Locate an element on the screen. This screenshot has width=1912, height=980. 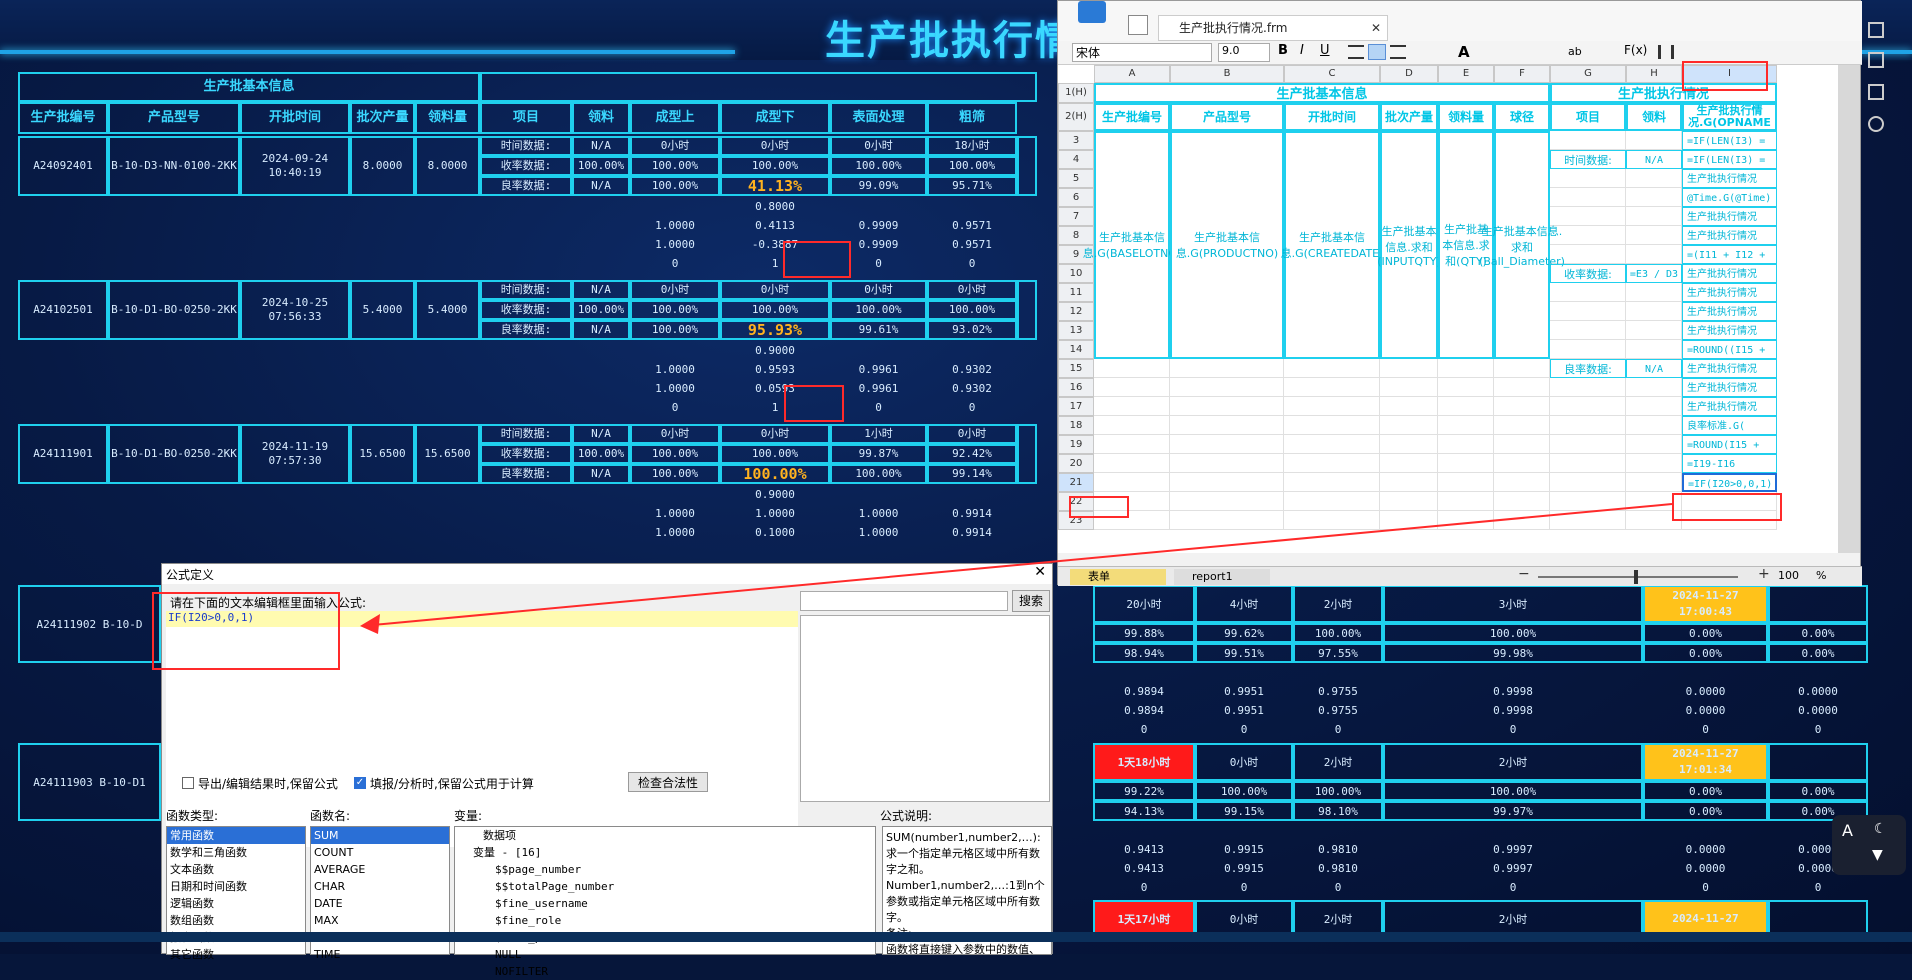
func-name-item: CHAR is located at coordinates (380, 886).